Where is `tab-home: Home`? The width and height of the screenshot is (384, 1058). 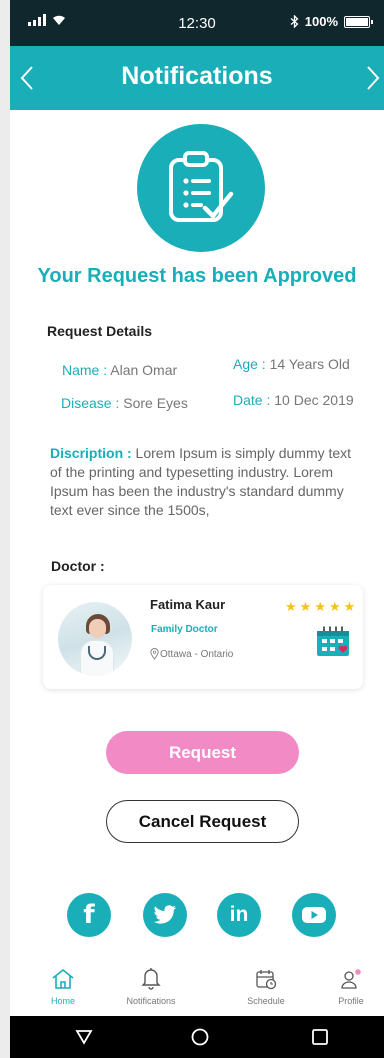
tab-home: Home is located at coordinates (63, 985).